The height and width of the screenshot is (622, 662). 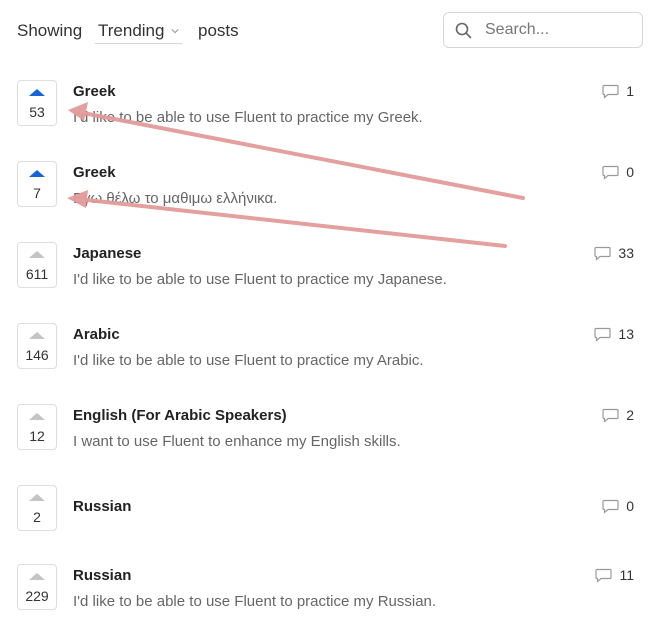 I want to click on search-box, so click(x=543, y=30).